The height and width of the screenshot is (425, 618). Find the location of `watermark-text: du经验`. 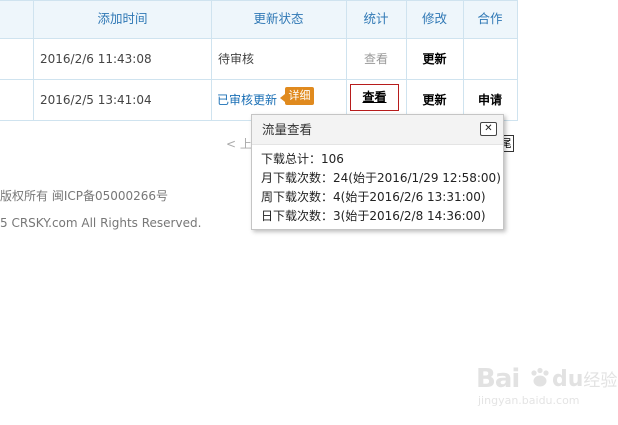

watermark-text: du经验 is located at coordinates (585, 379).